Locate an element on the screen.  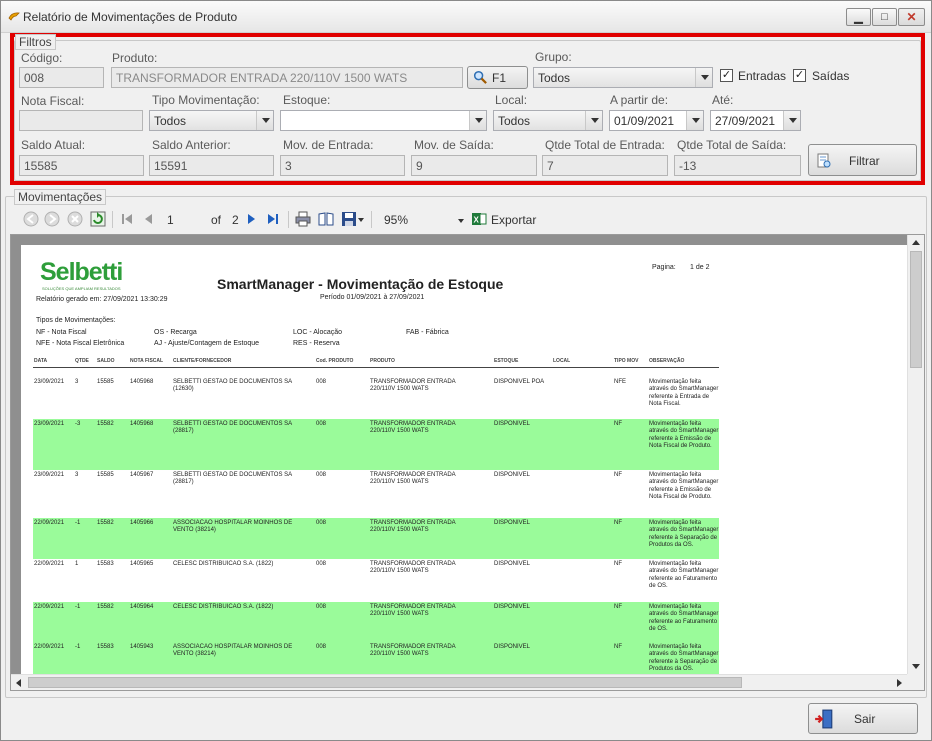
minimize-button: ▁ is located at coordinates (858, 17).